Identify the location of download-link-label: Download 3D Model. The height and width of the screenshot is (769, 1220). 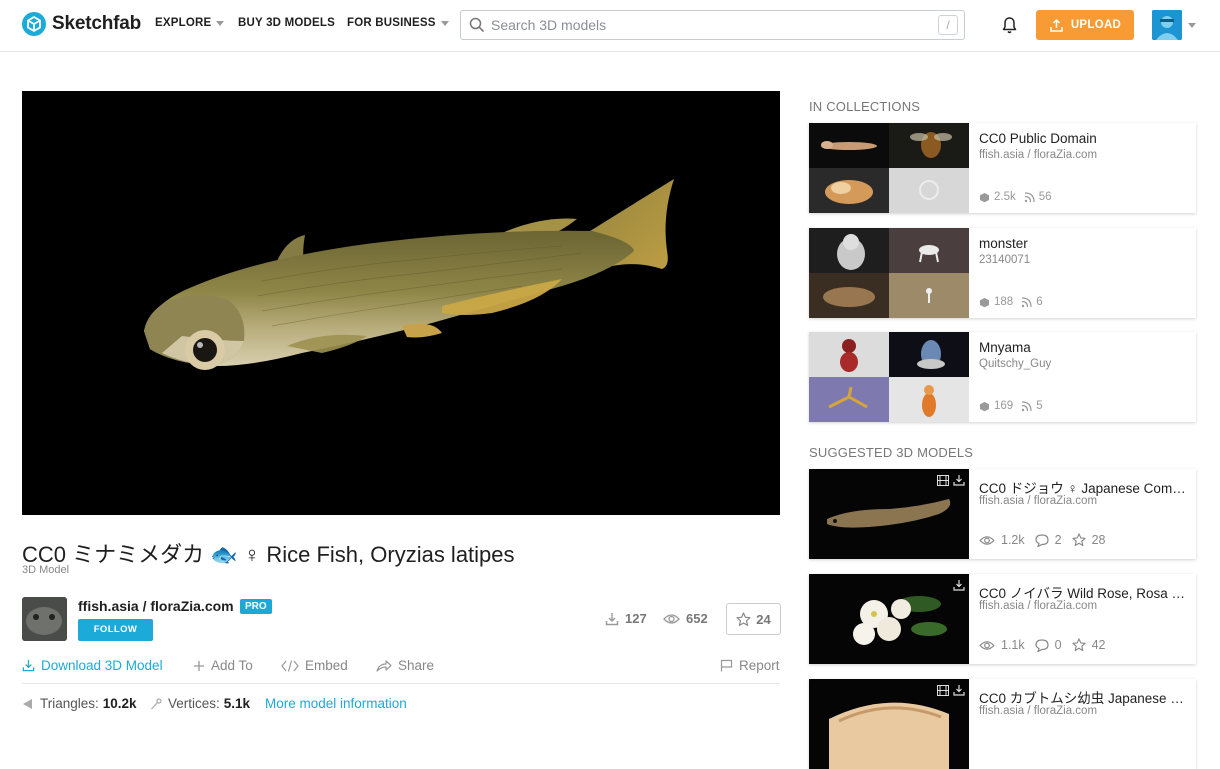
(102, 665).